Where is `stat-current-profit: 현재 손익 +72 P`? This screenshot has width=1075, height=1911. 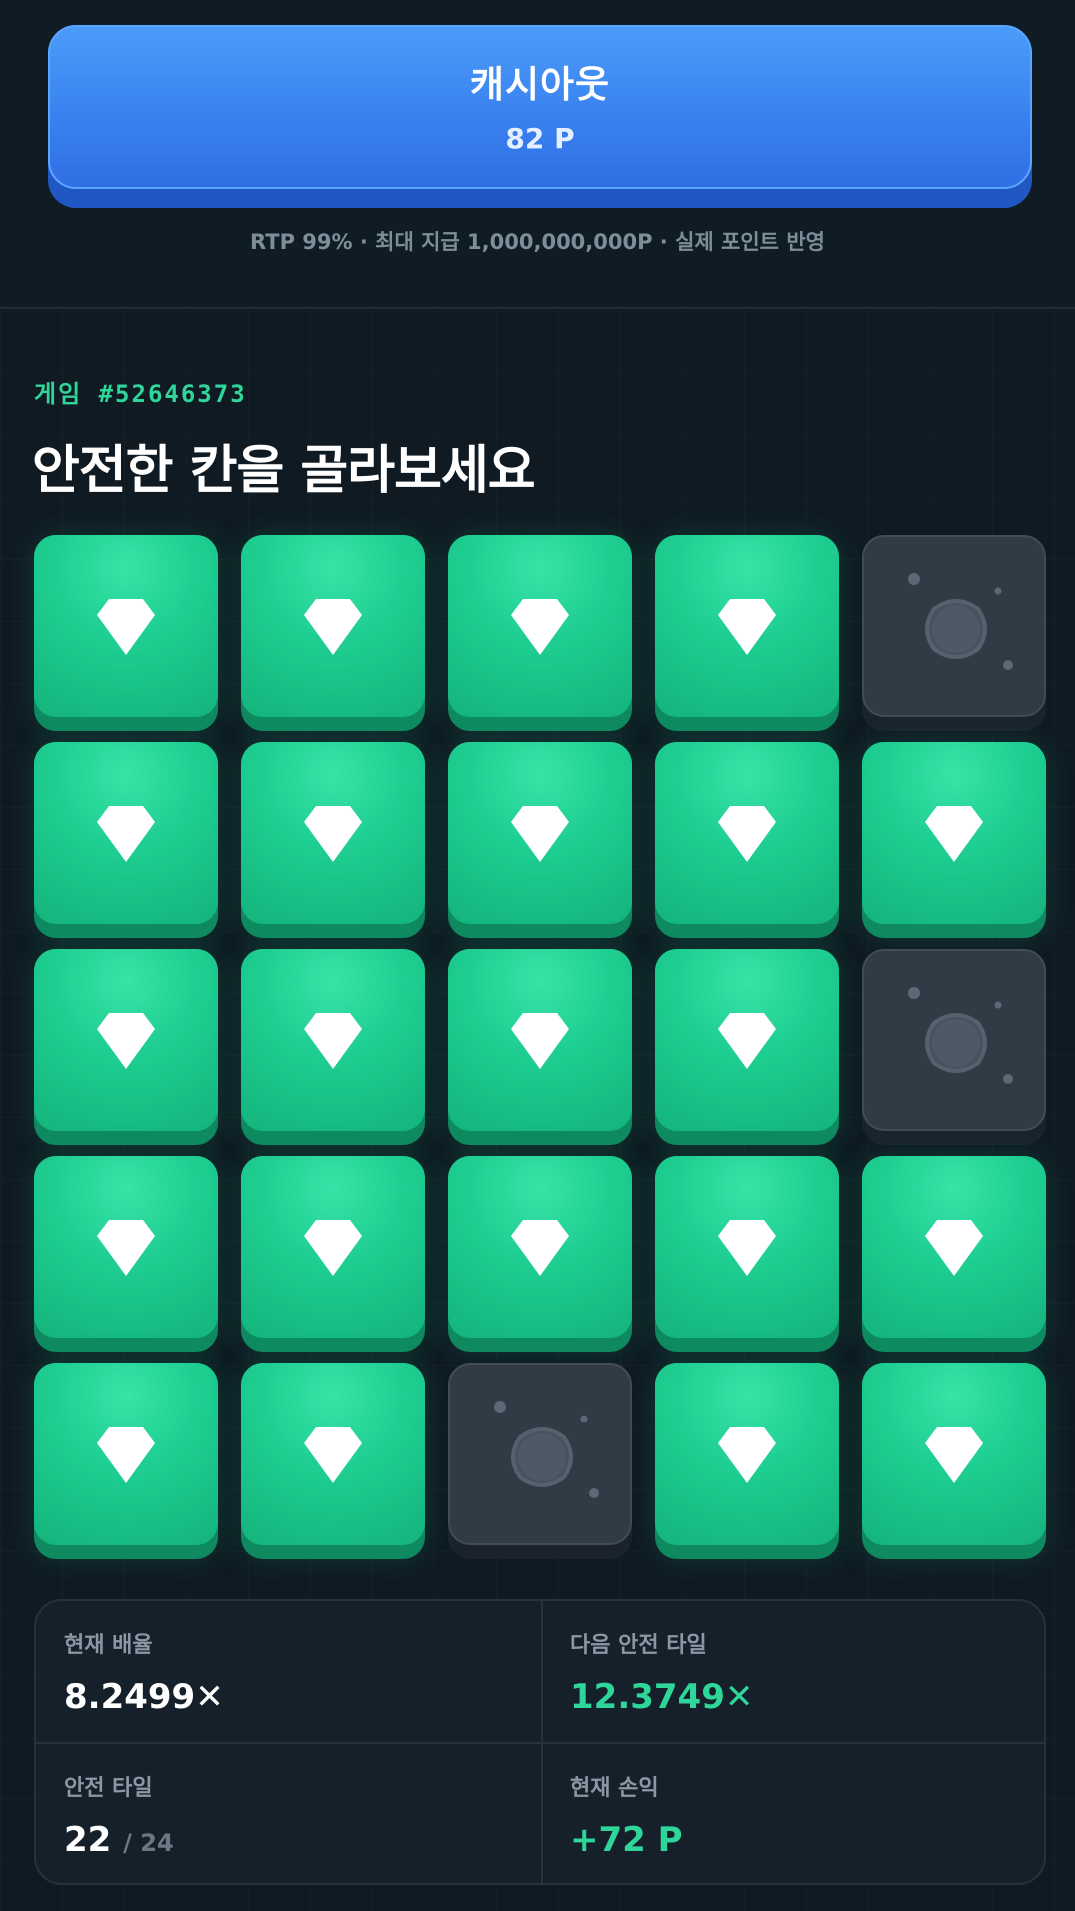
stat-current-profit: 현재 손익 +72 P is located at coordinates (807, 1815).